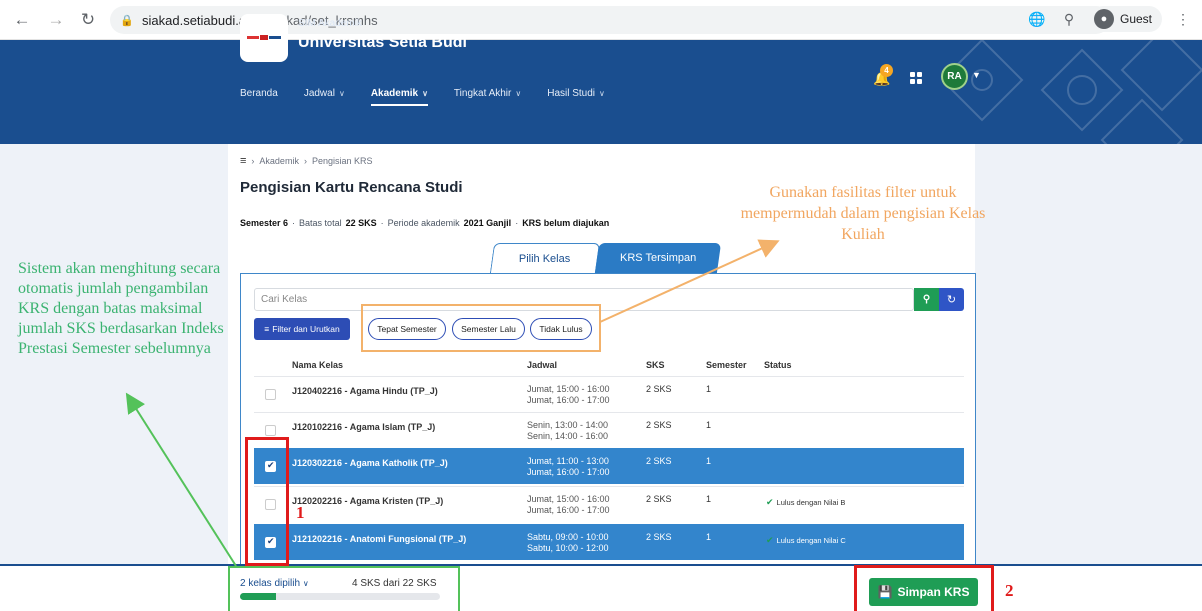 The width and height of the screenshot is (1202, 611). I want to click on refresh-icon: ↻, so click(951, 300).